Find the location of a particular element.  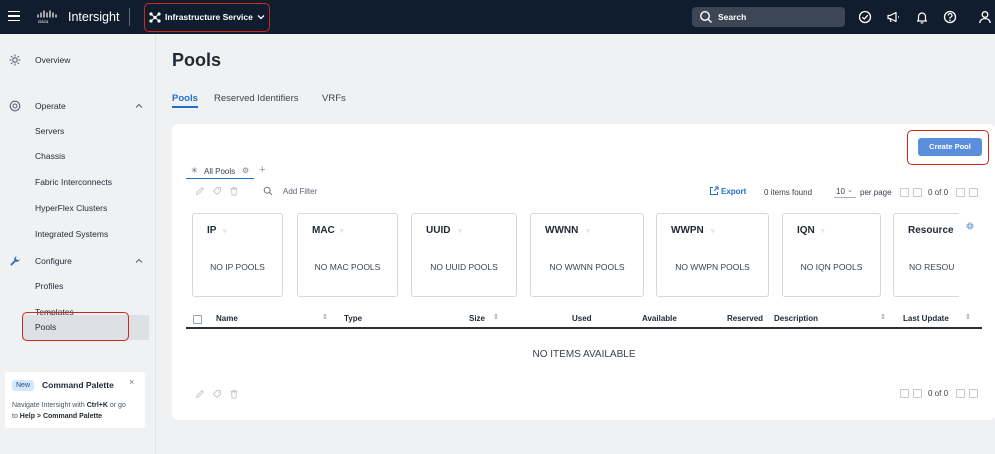

menu-icon is located at coordinates (14, 16).